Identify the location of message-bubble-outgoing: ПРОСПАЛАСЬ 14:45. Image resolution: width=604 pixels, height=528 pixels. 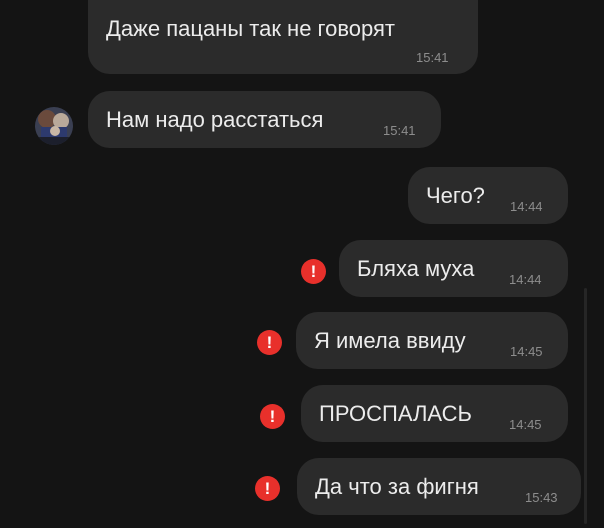
(434, 413).